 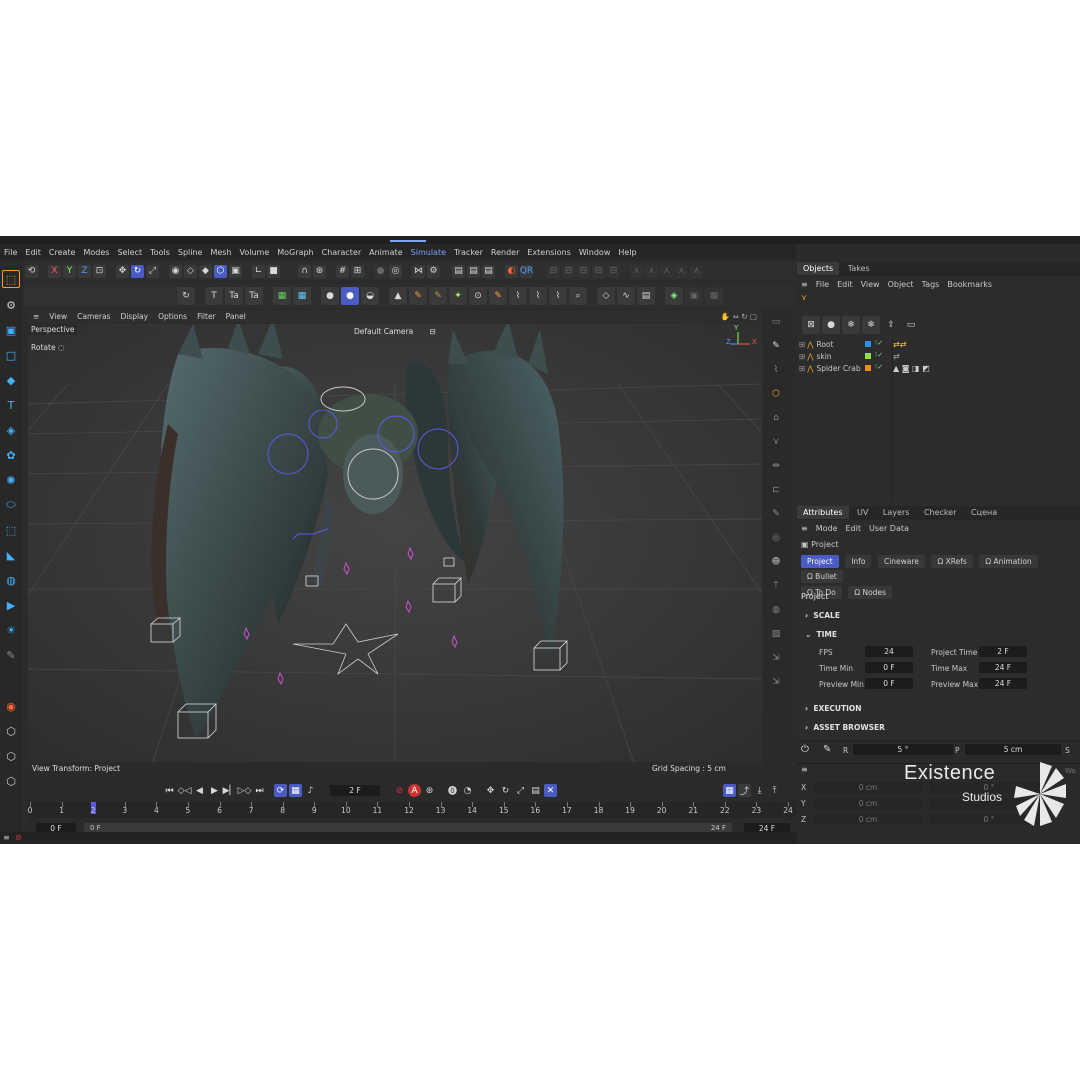 What do you see at coordinates (418, 296) in the screenshot?
I see `paint-tool-icon: ✎` at bounding box center [418, 296].